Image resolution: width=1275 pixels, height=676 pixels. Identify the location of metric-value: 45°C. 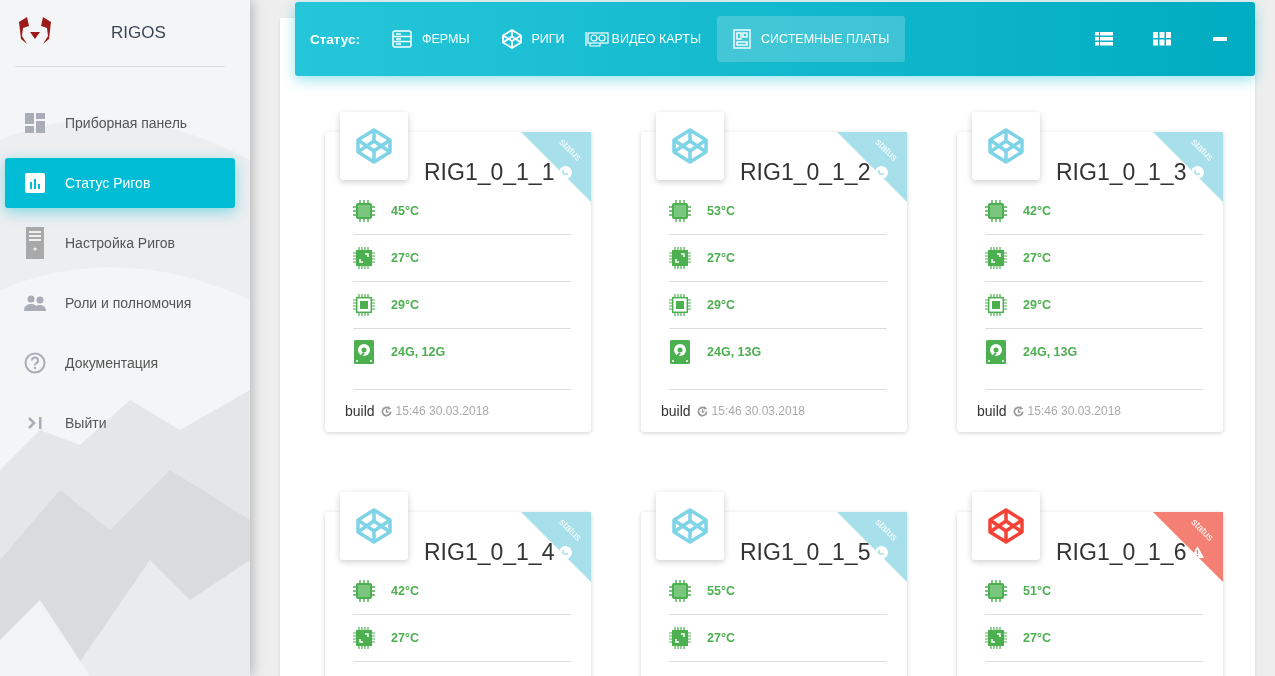
(405, 211).